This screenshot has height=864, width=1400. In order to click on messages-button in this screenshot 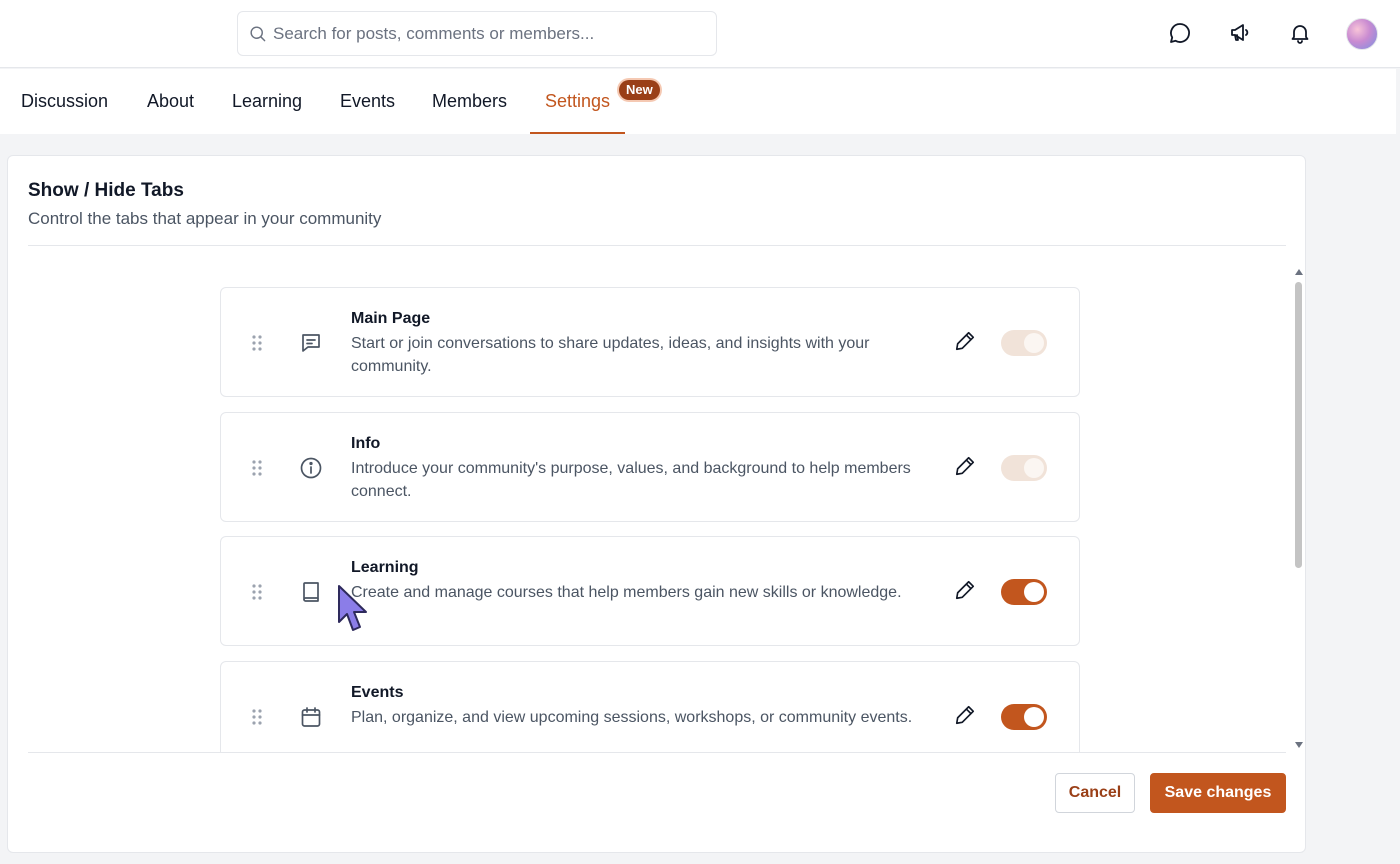, I will do `click(1180, 33)`.